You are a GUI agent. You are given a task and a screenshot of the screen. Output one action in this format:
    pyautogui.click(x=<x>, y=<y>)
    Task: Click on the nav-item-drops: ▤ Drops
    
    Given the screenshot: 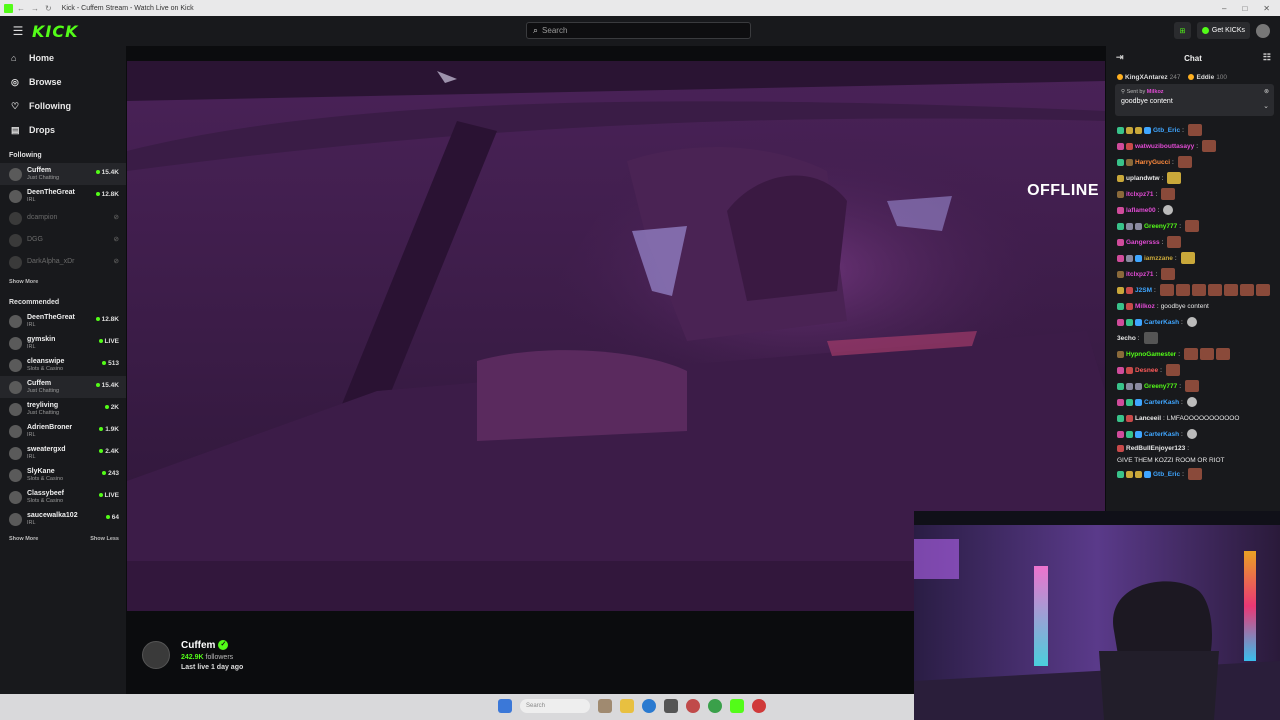 What is the action you would take?
    pyautogui.click(x=63, y=130)
    